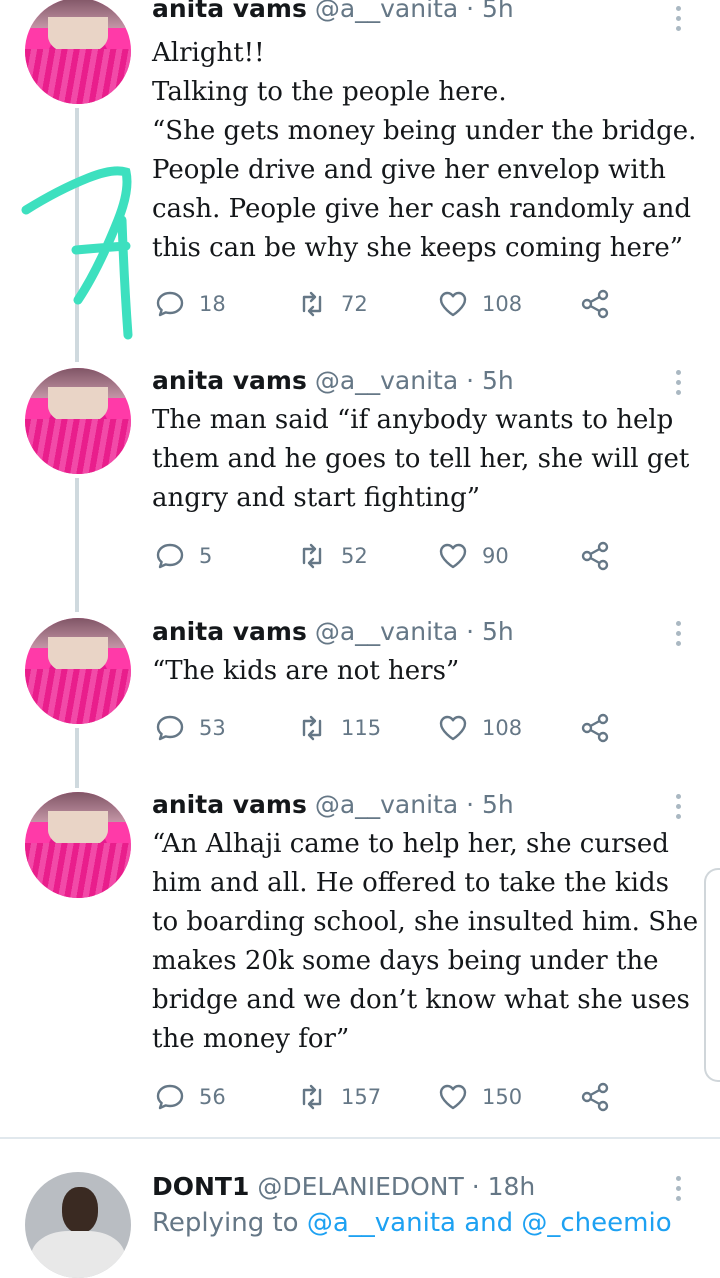  What do you see at coordinates (409, 170) in the screenshot?
I see `tweet-text-line: People drive and give her envelop with` at bounding box center [409, 170].